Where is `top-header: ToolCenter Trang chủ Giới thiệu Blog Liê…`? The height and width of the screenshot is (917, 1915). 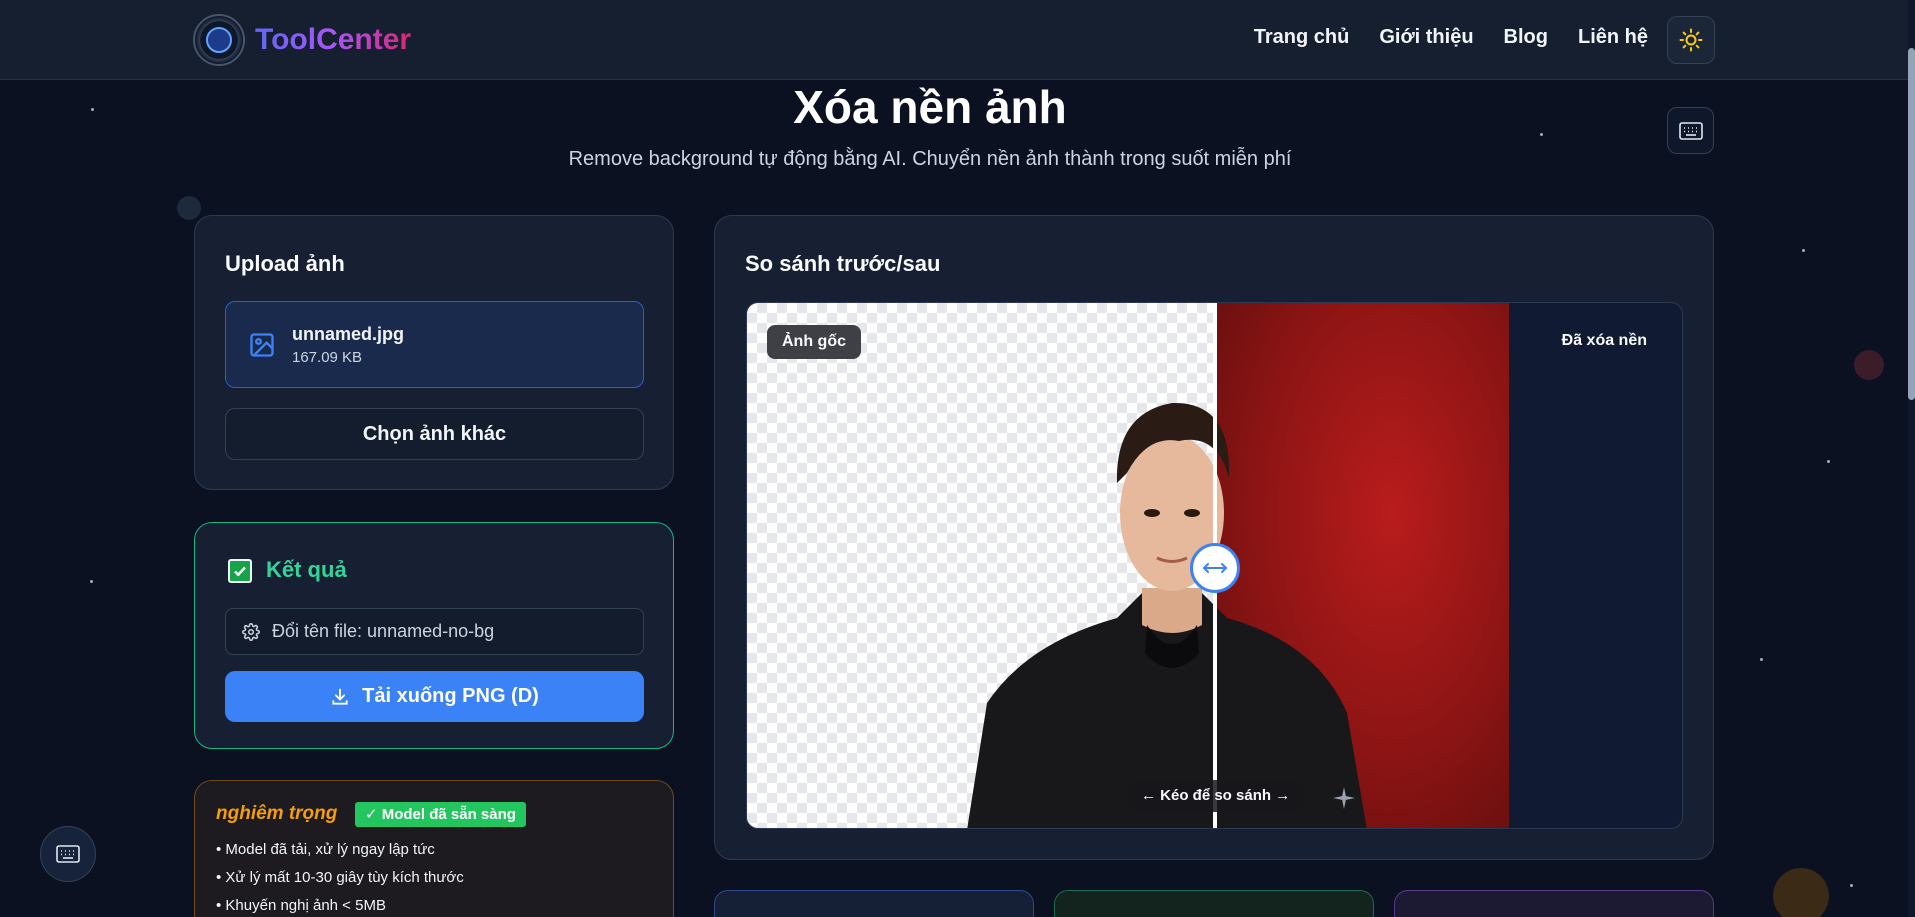 top-header: ToolCenter Trang chủ Giới thiệu Blog Liê… is located at coordinates (954, 40).